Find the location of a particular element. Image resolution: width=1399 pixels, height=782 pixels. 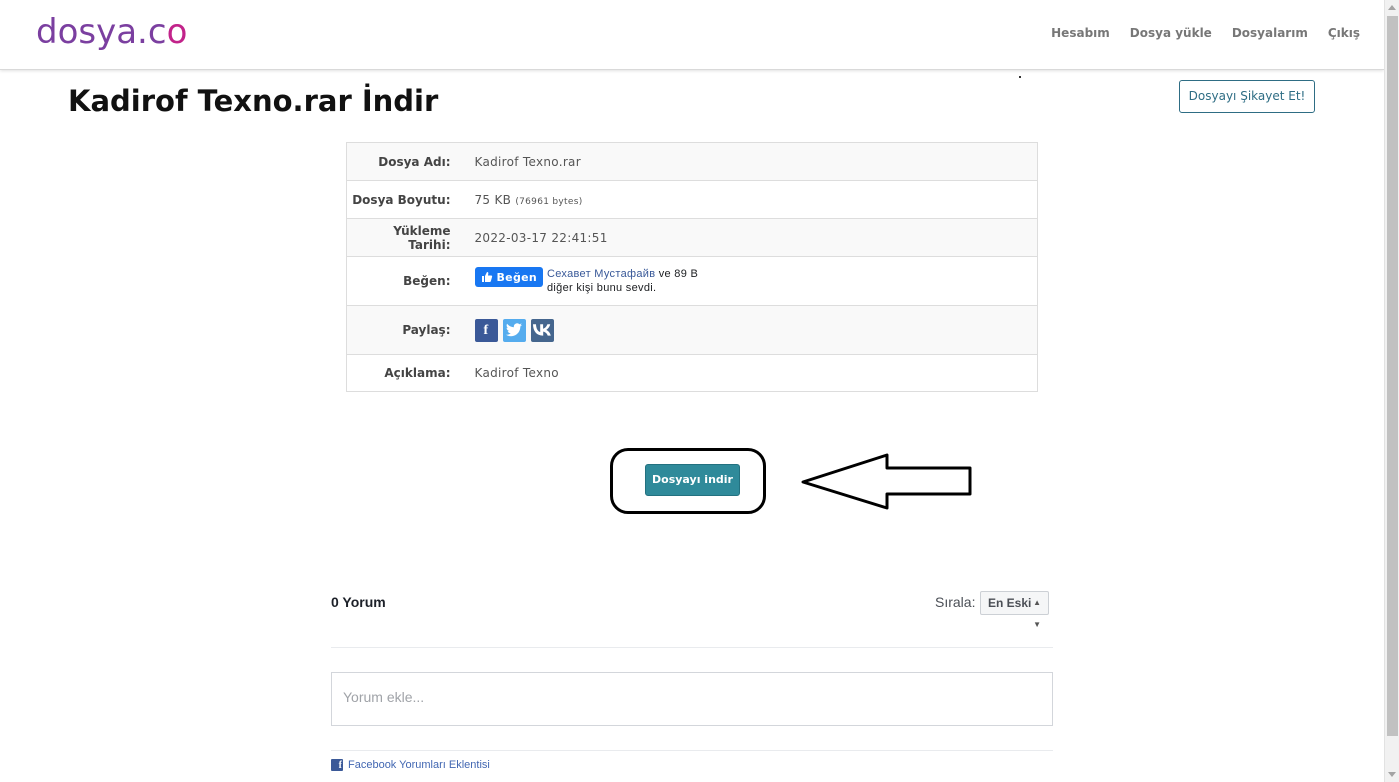

logo-text-accent: o is located at coordinates (177, 32).